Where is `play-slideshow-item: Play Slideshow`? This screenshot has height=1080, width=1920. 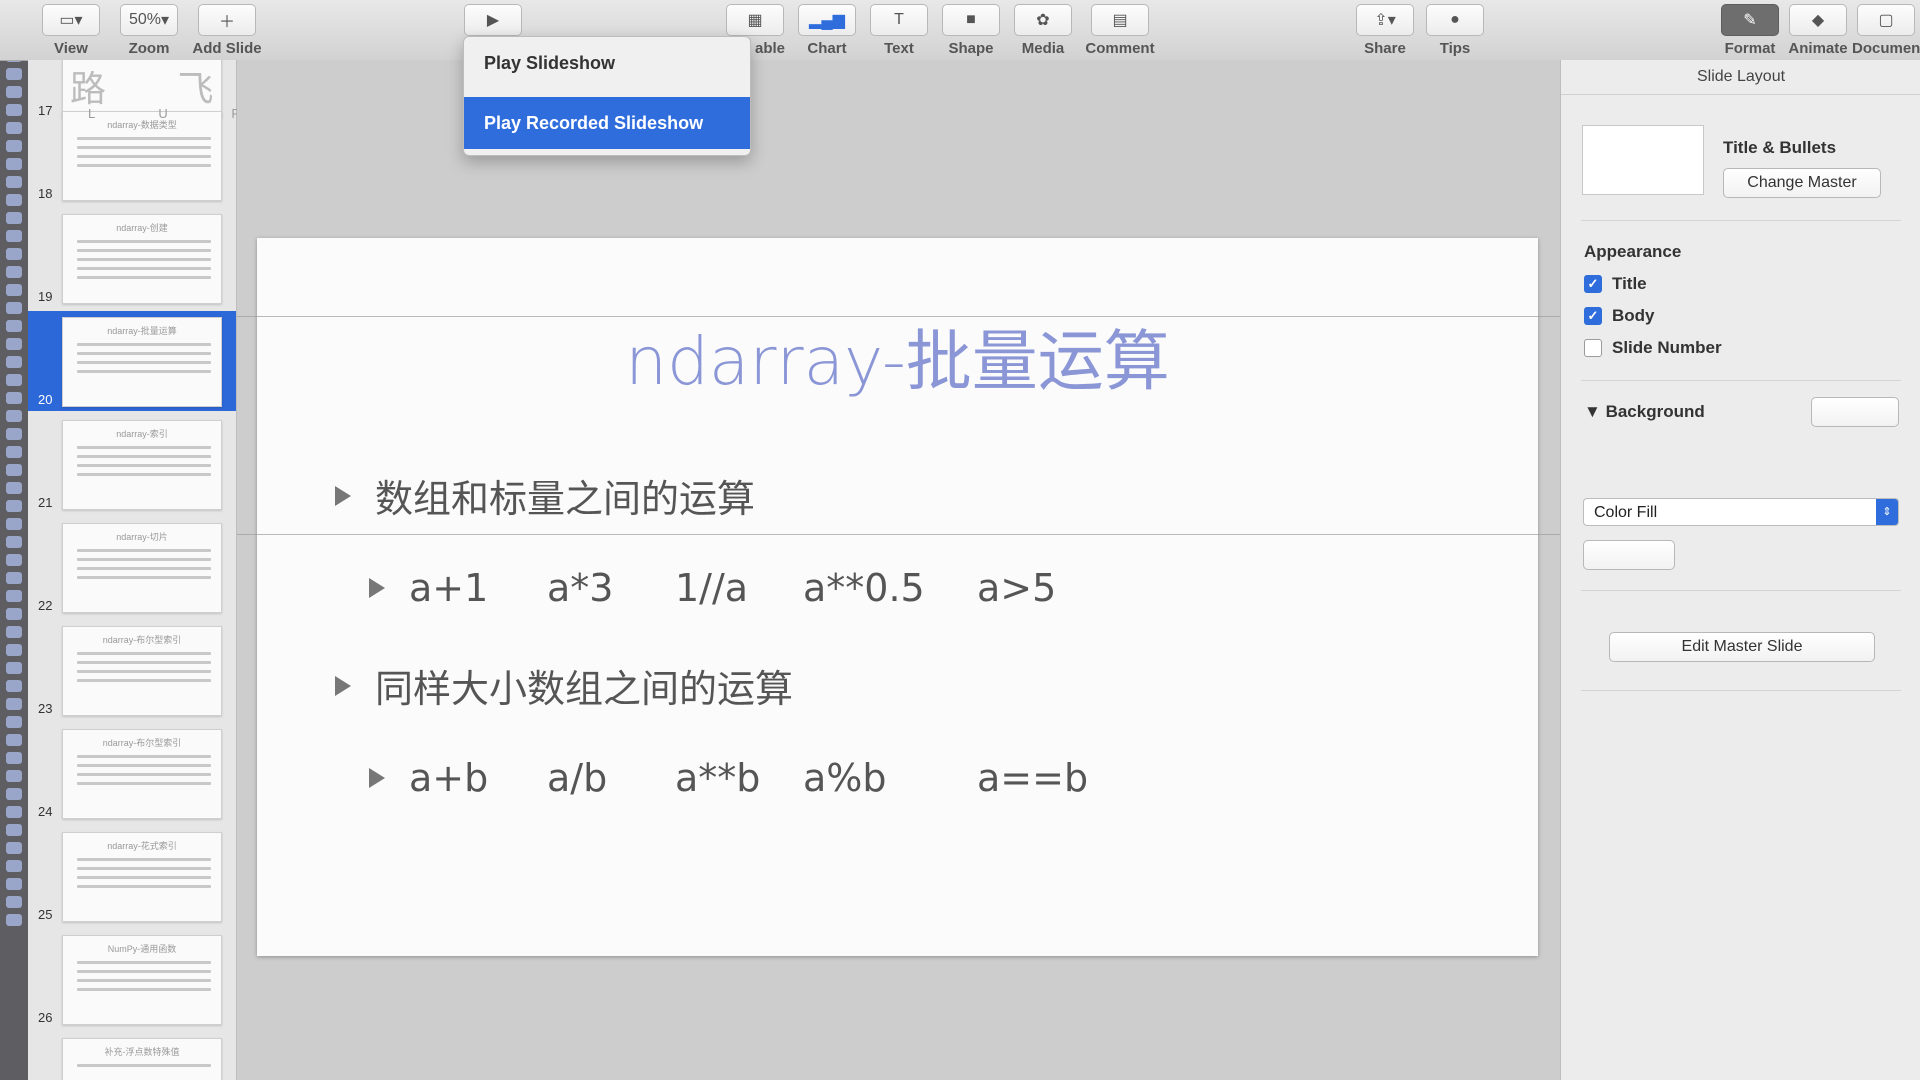 play-slideshow-item: Play Slideshow is located at coordinates (607, 63).